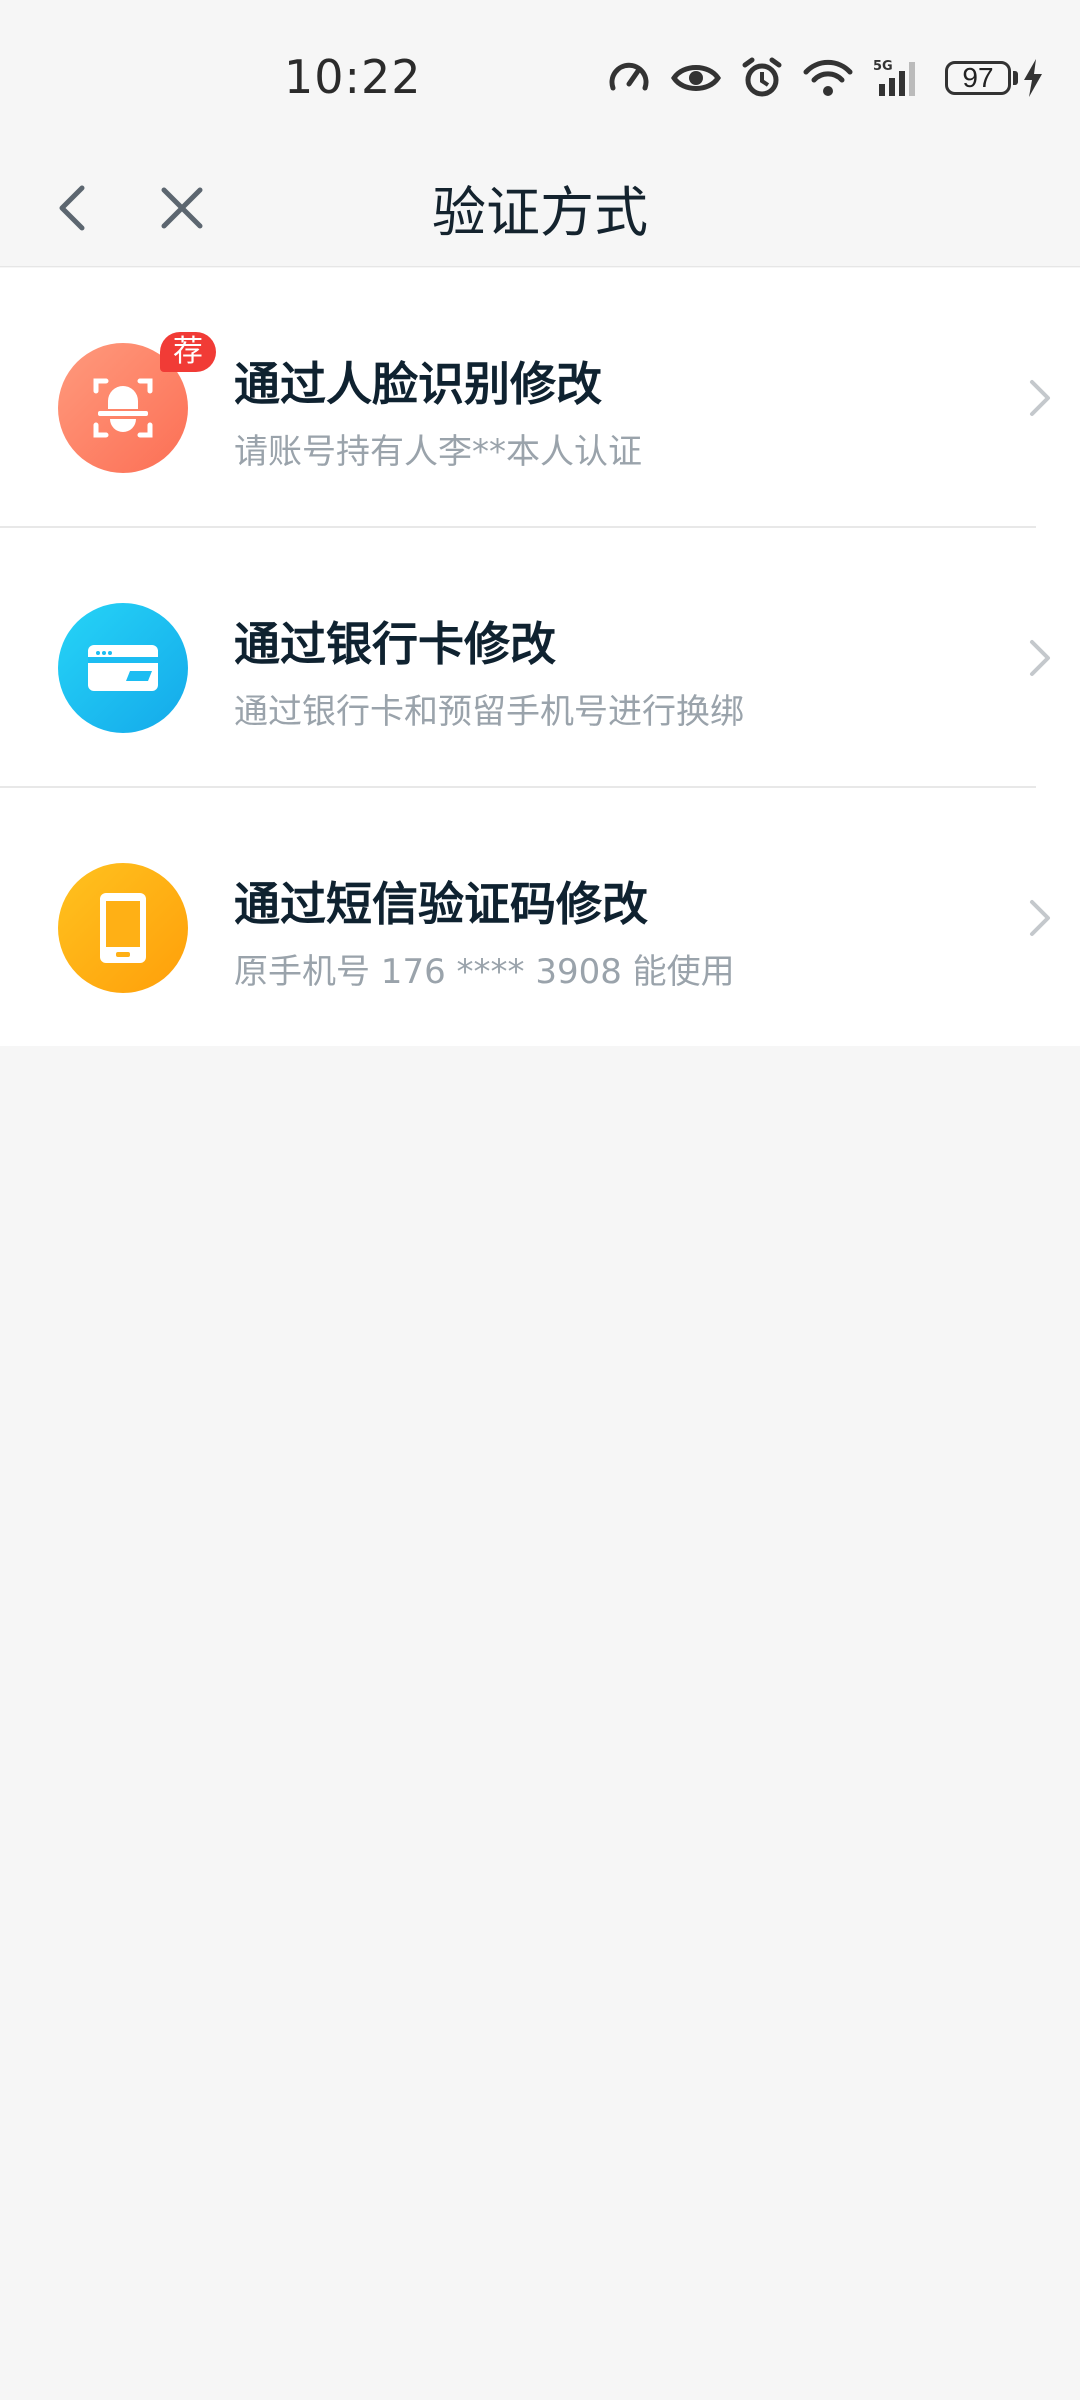  I want to click on option-subtitle: 请账号持有人李**本人认证, so click(438, 452).